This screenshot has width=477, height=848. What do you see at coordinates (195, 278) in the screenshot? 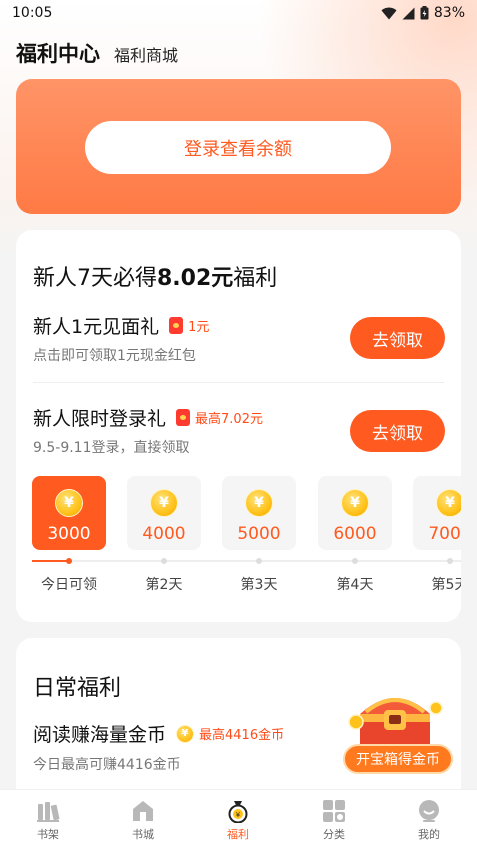
I see `newbie-title-amount: 8.02元` at bounding box center [195, 278].